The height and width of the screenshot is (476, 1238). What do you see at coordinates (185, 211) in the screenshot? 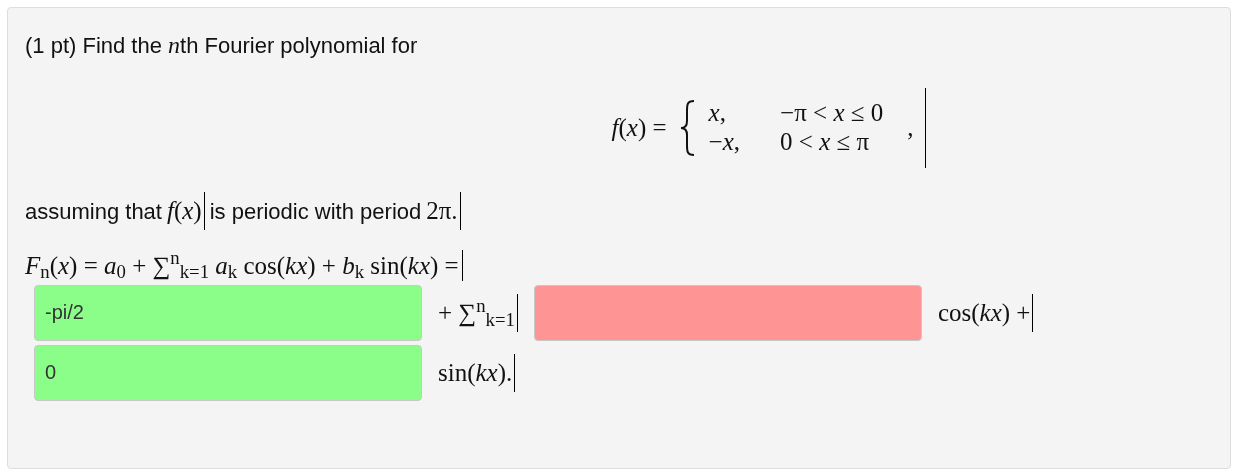
I see `function-label: f(x)` at bounding box center [185, 211].